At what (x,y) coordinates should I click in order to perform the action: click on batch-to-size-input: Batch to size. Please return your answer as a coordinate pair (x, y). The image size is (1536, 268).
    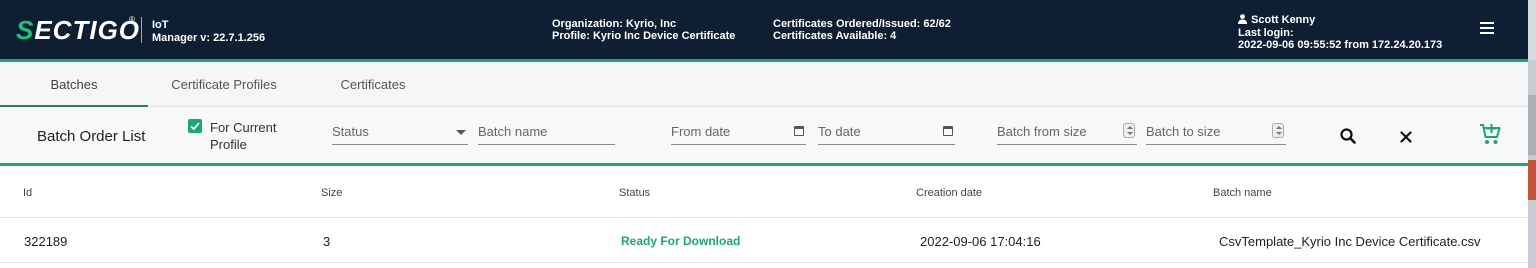
    Looking at the image, I should click on (1216, 126).